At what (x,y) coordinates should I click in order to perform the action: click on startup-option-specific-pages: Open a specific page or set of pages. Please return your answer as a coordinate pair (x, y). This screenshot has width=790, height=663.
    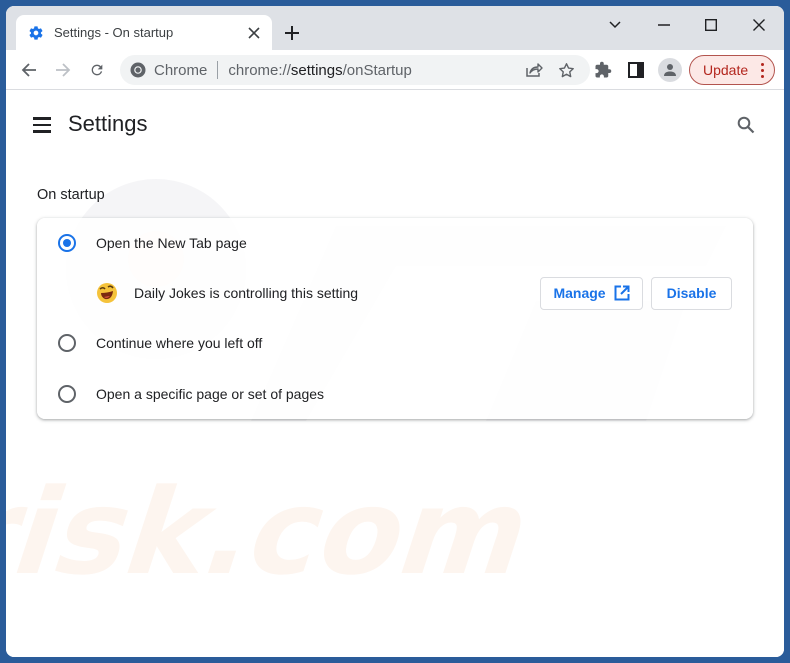
    Looking at the image, I should click on (395, 394).